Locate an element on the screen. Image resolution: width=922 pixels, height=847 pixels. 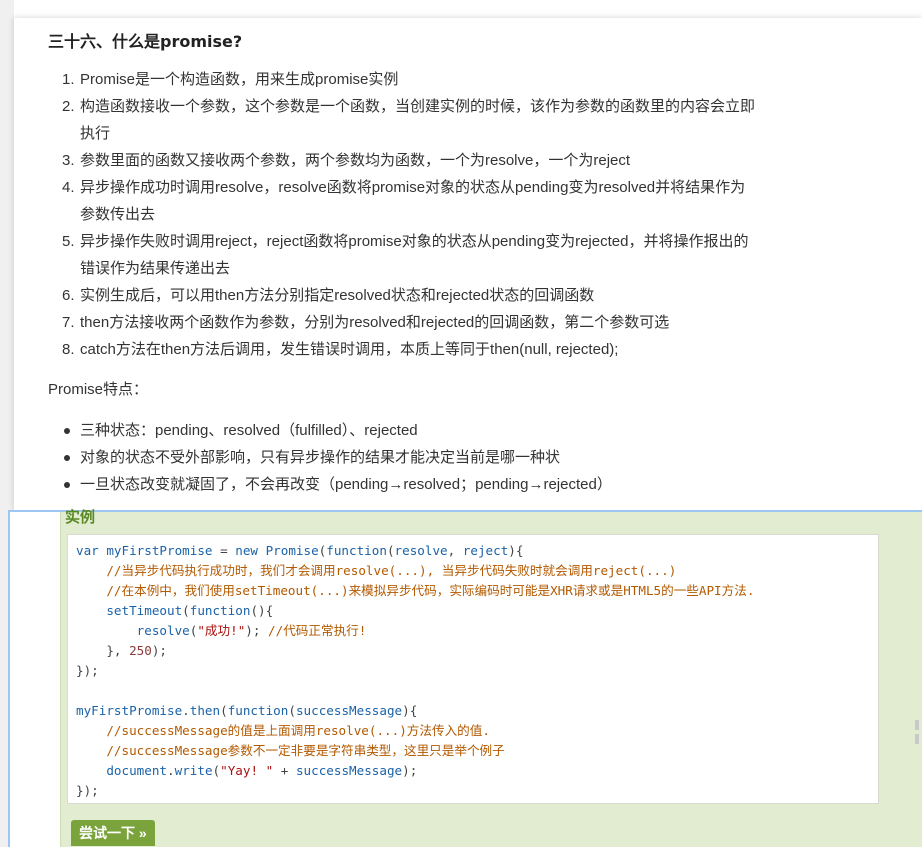
step-number: 1. is located at coordinates (68, 79).